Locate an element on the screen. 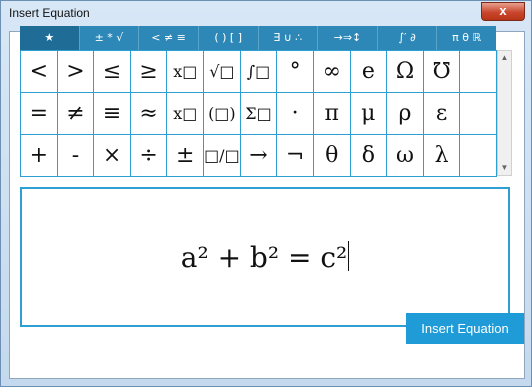 The height and width of the screenshot is (387, 532). symbol-summation: Σ□ is located at coordinates (259, 114).